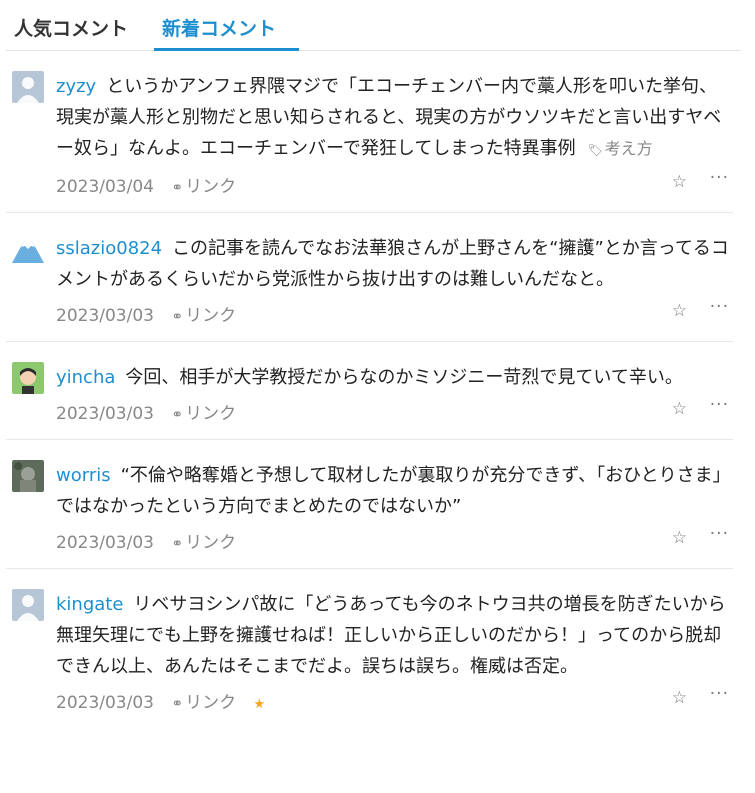 The image size is (755, 793). I want to click on comment-body: yincha 今回、相手が大学教授だからなのかミソジニー苛烈で見ていて辛い。, so click(394, 374).